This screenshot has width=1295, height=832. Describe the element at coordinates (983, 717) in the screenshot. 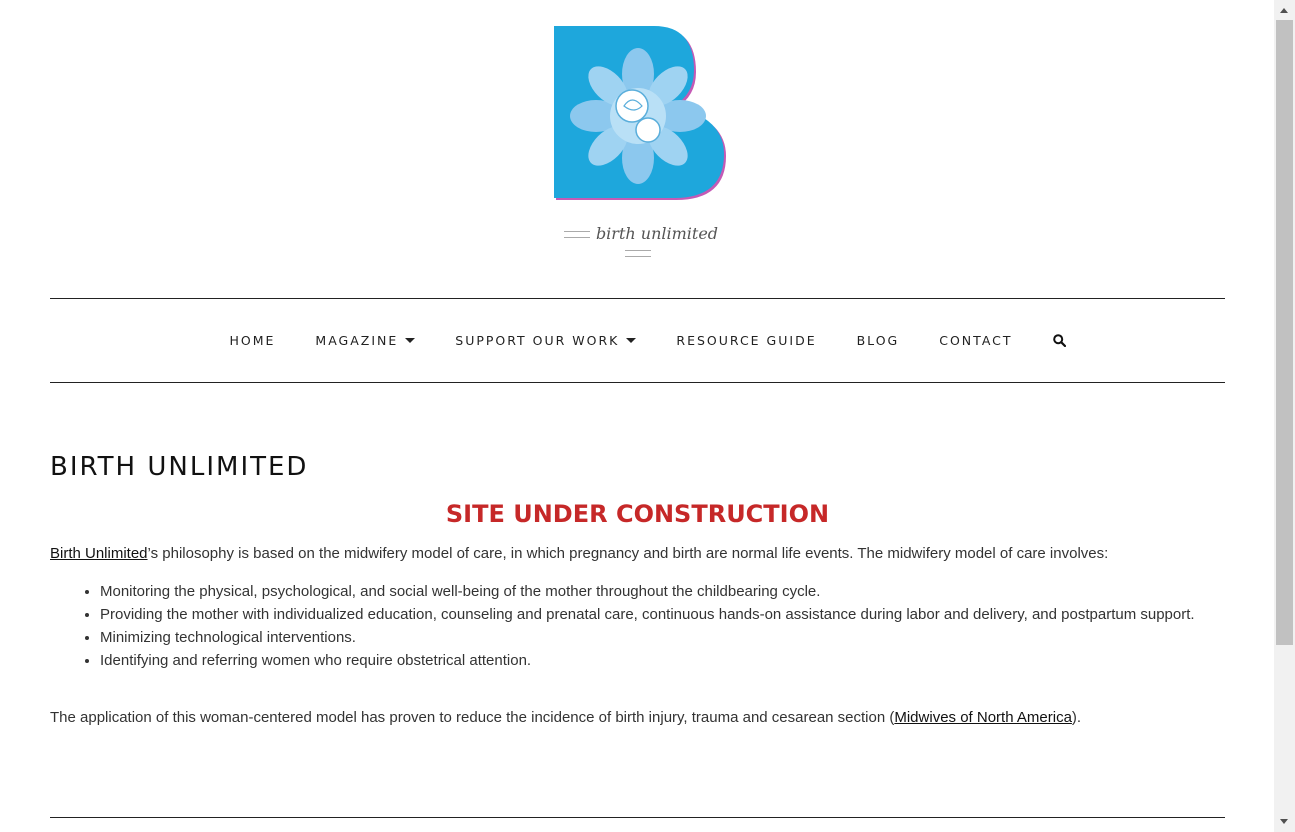

I see `midwives-of-north-america-link: Midwives of North America` at that location.